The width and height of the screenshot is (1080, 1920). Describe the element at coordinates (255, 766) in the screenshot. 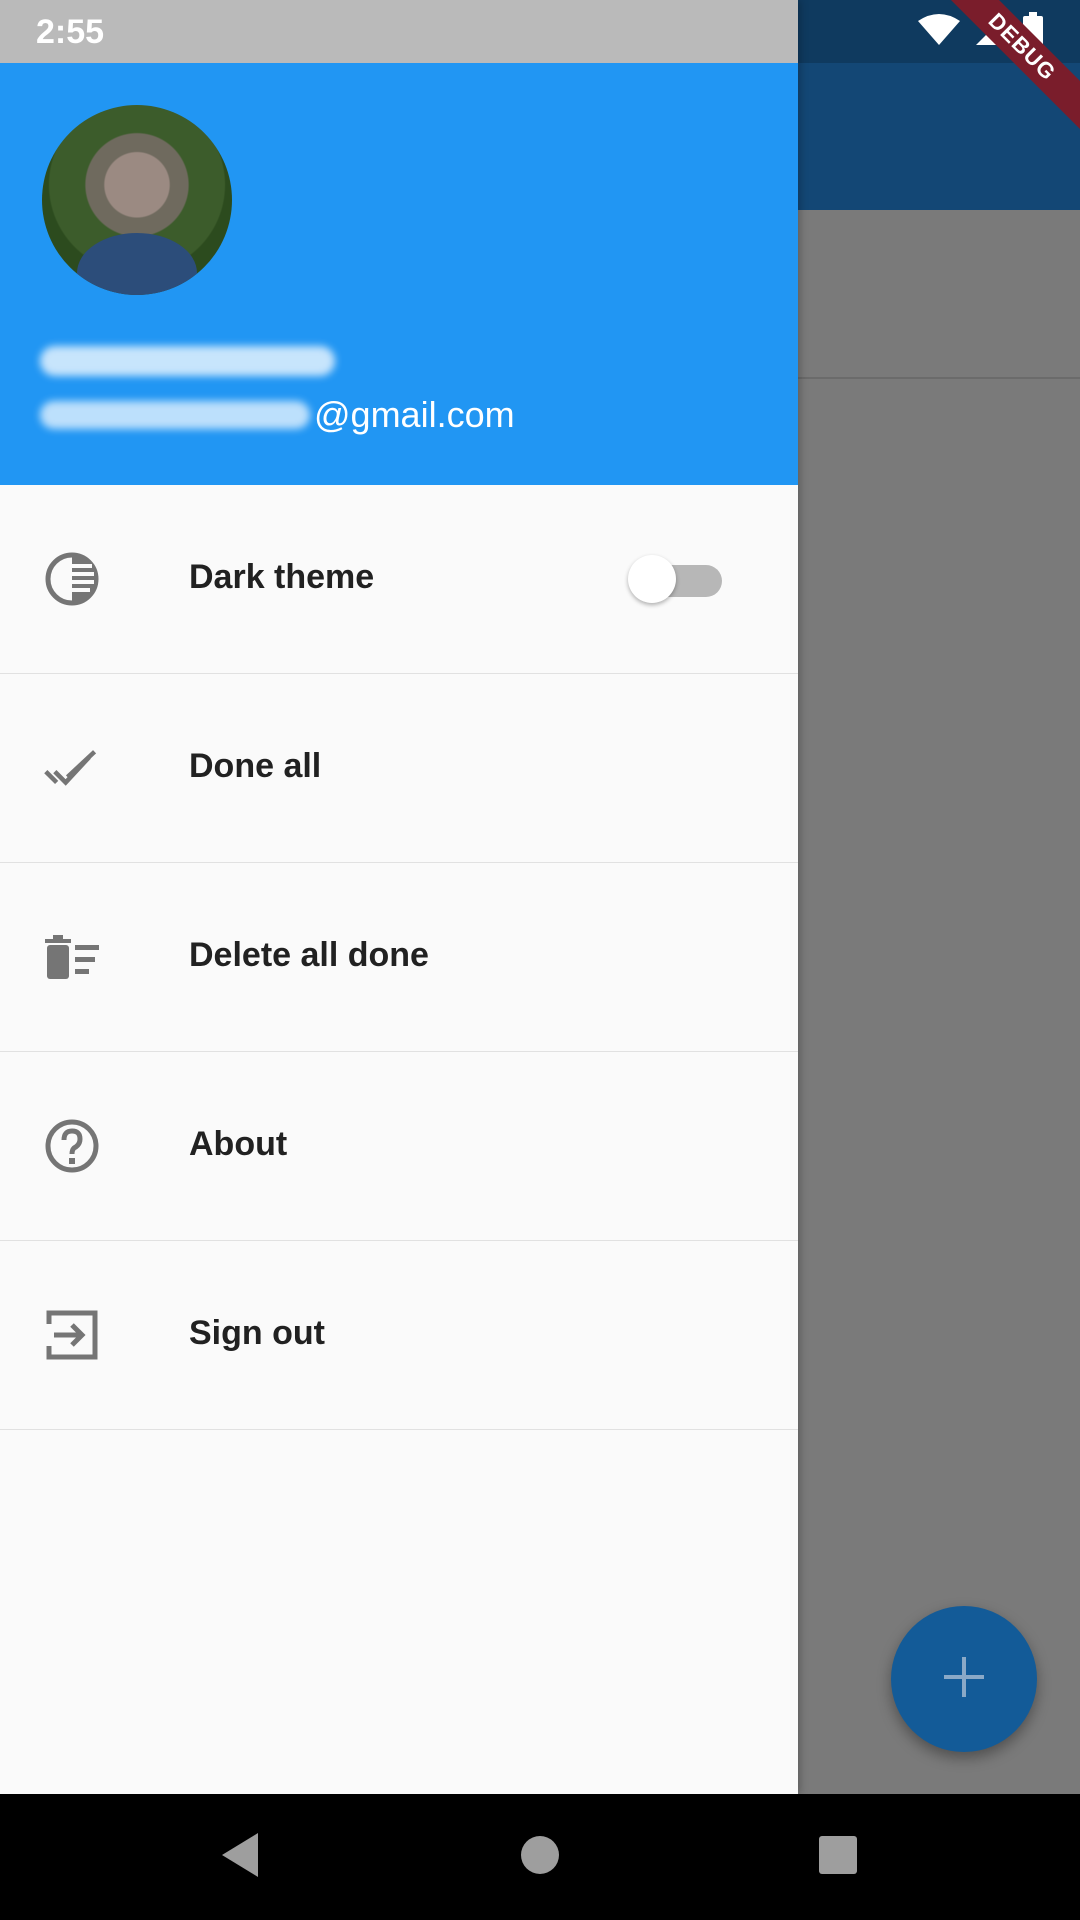

I see `menu-label-done-all: Done all` at that location.